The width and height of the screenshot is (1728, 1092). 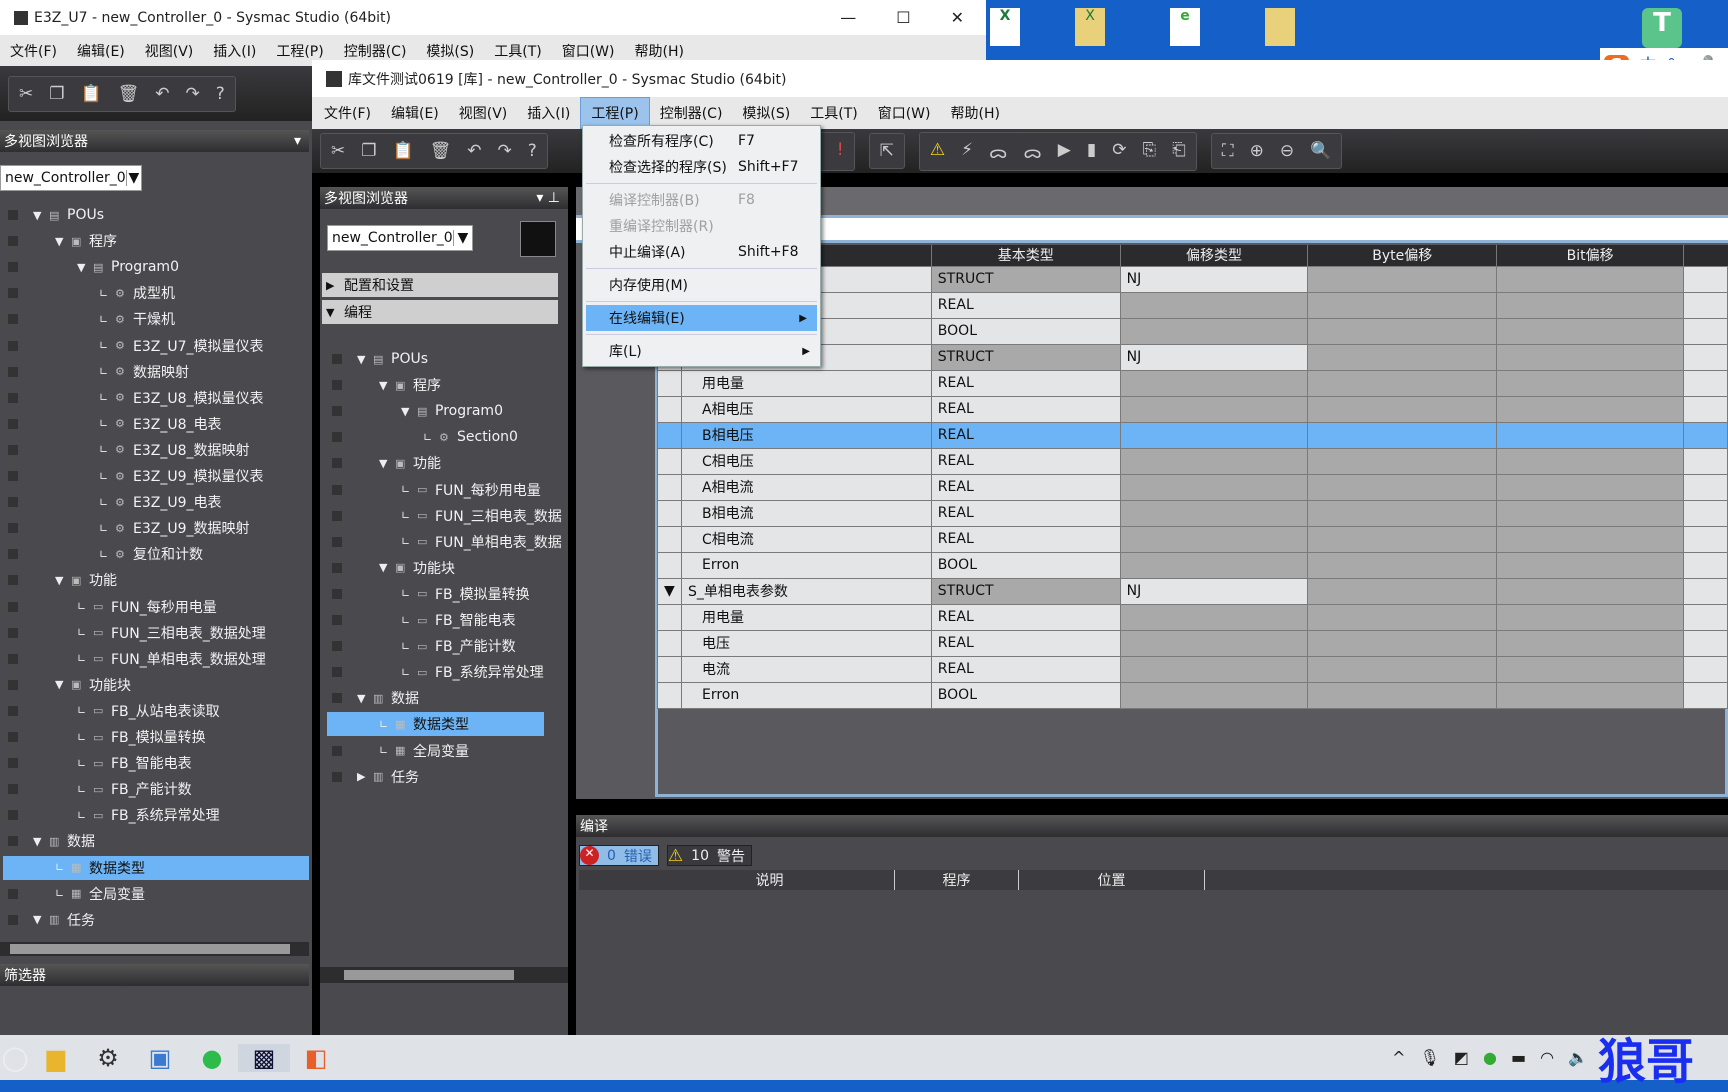 What do you see at coordinates (1091, 151) in the screenshot?
I see `stop-icon: ▮` at bounding box center [1091, 151].